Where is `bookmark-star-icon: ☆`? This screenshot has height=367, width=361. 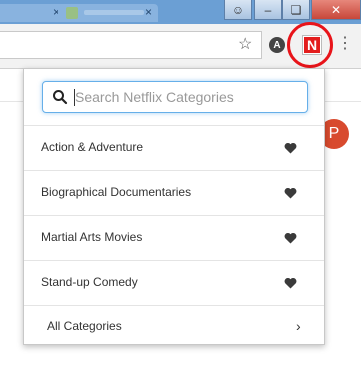 bookmark-star-icon: ☆ is located at coordinates (245, 44).